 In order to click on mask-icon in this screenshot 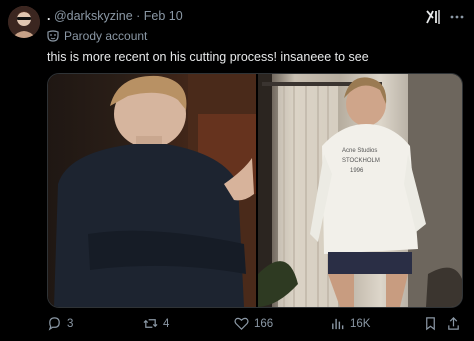, I will do `click(53, 36)`.